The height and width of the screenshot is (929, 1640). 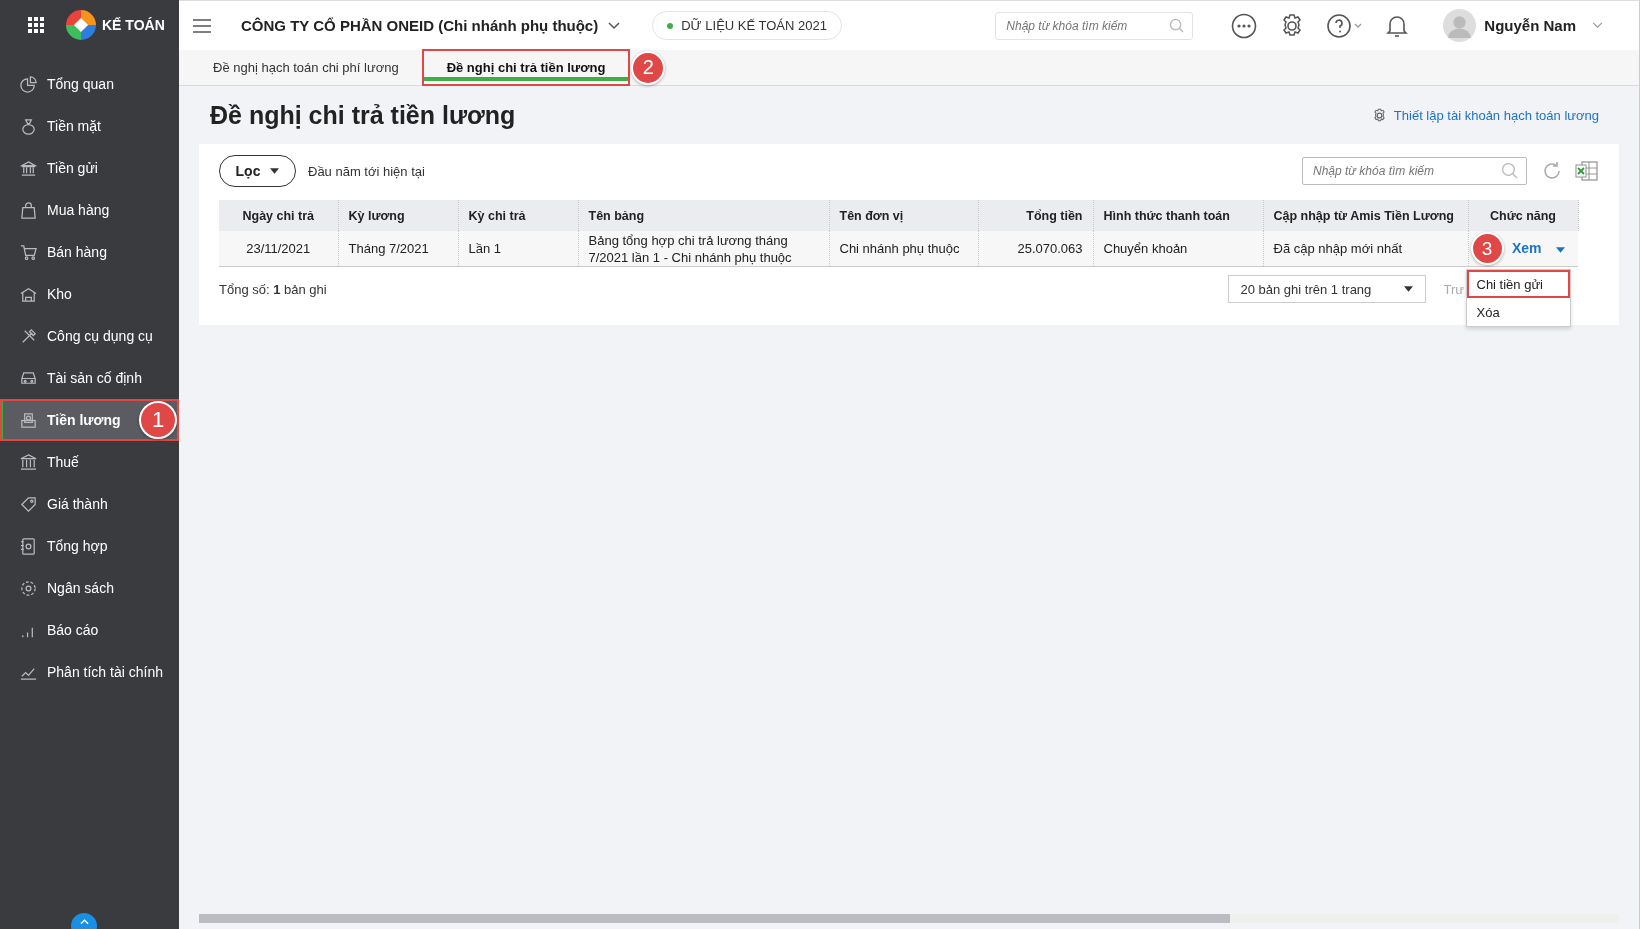 I want to click on table-cell: 25.070.063, so click(x=1035, y=249).